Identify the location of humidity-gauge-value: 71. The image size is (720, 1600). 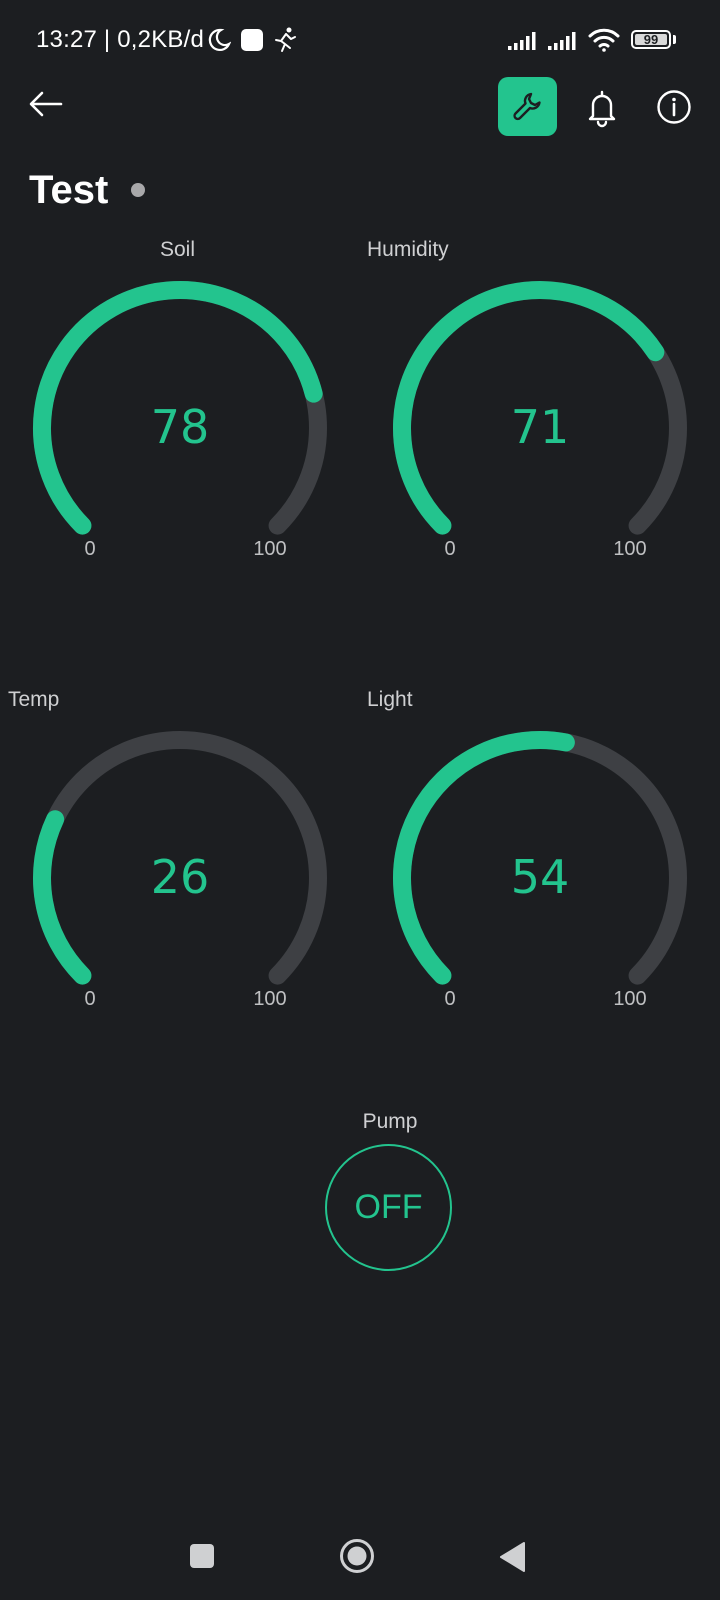
(540, 427).